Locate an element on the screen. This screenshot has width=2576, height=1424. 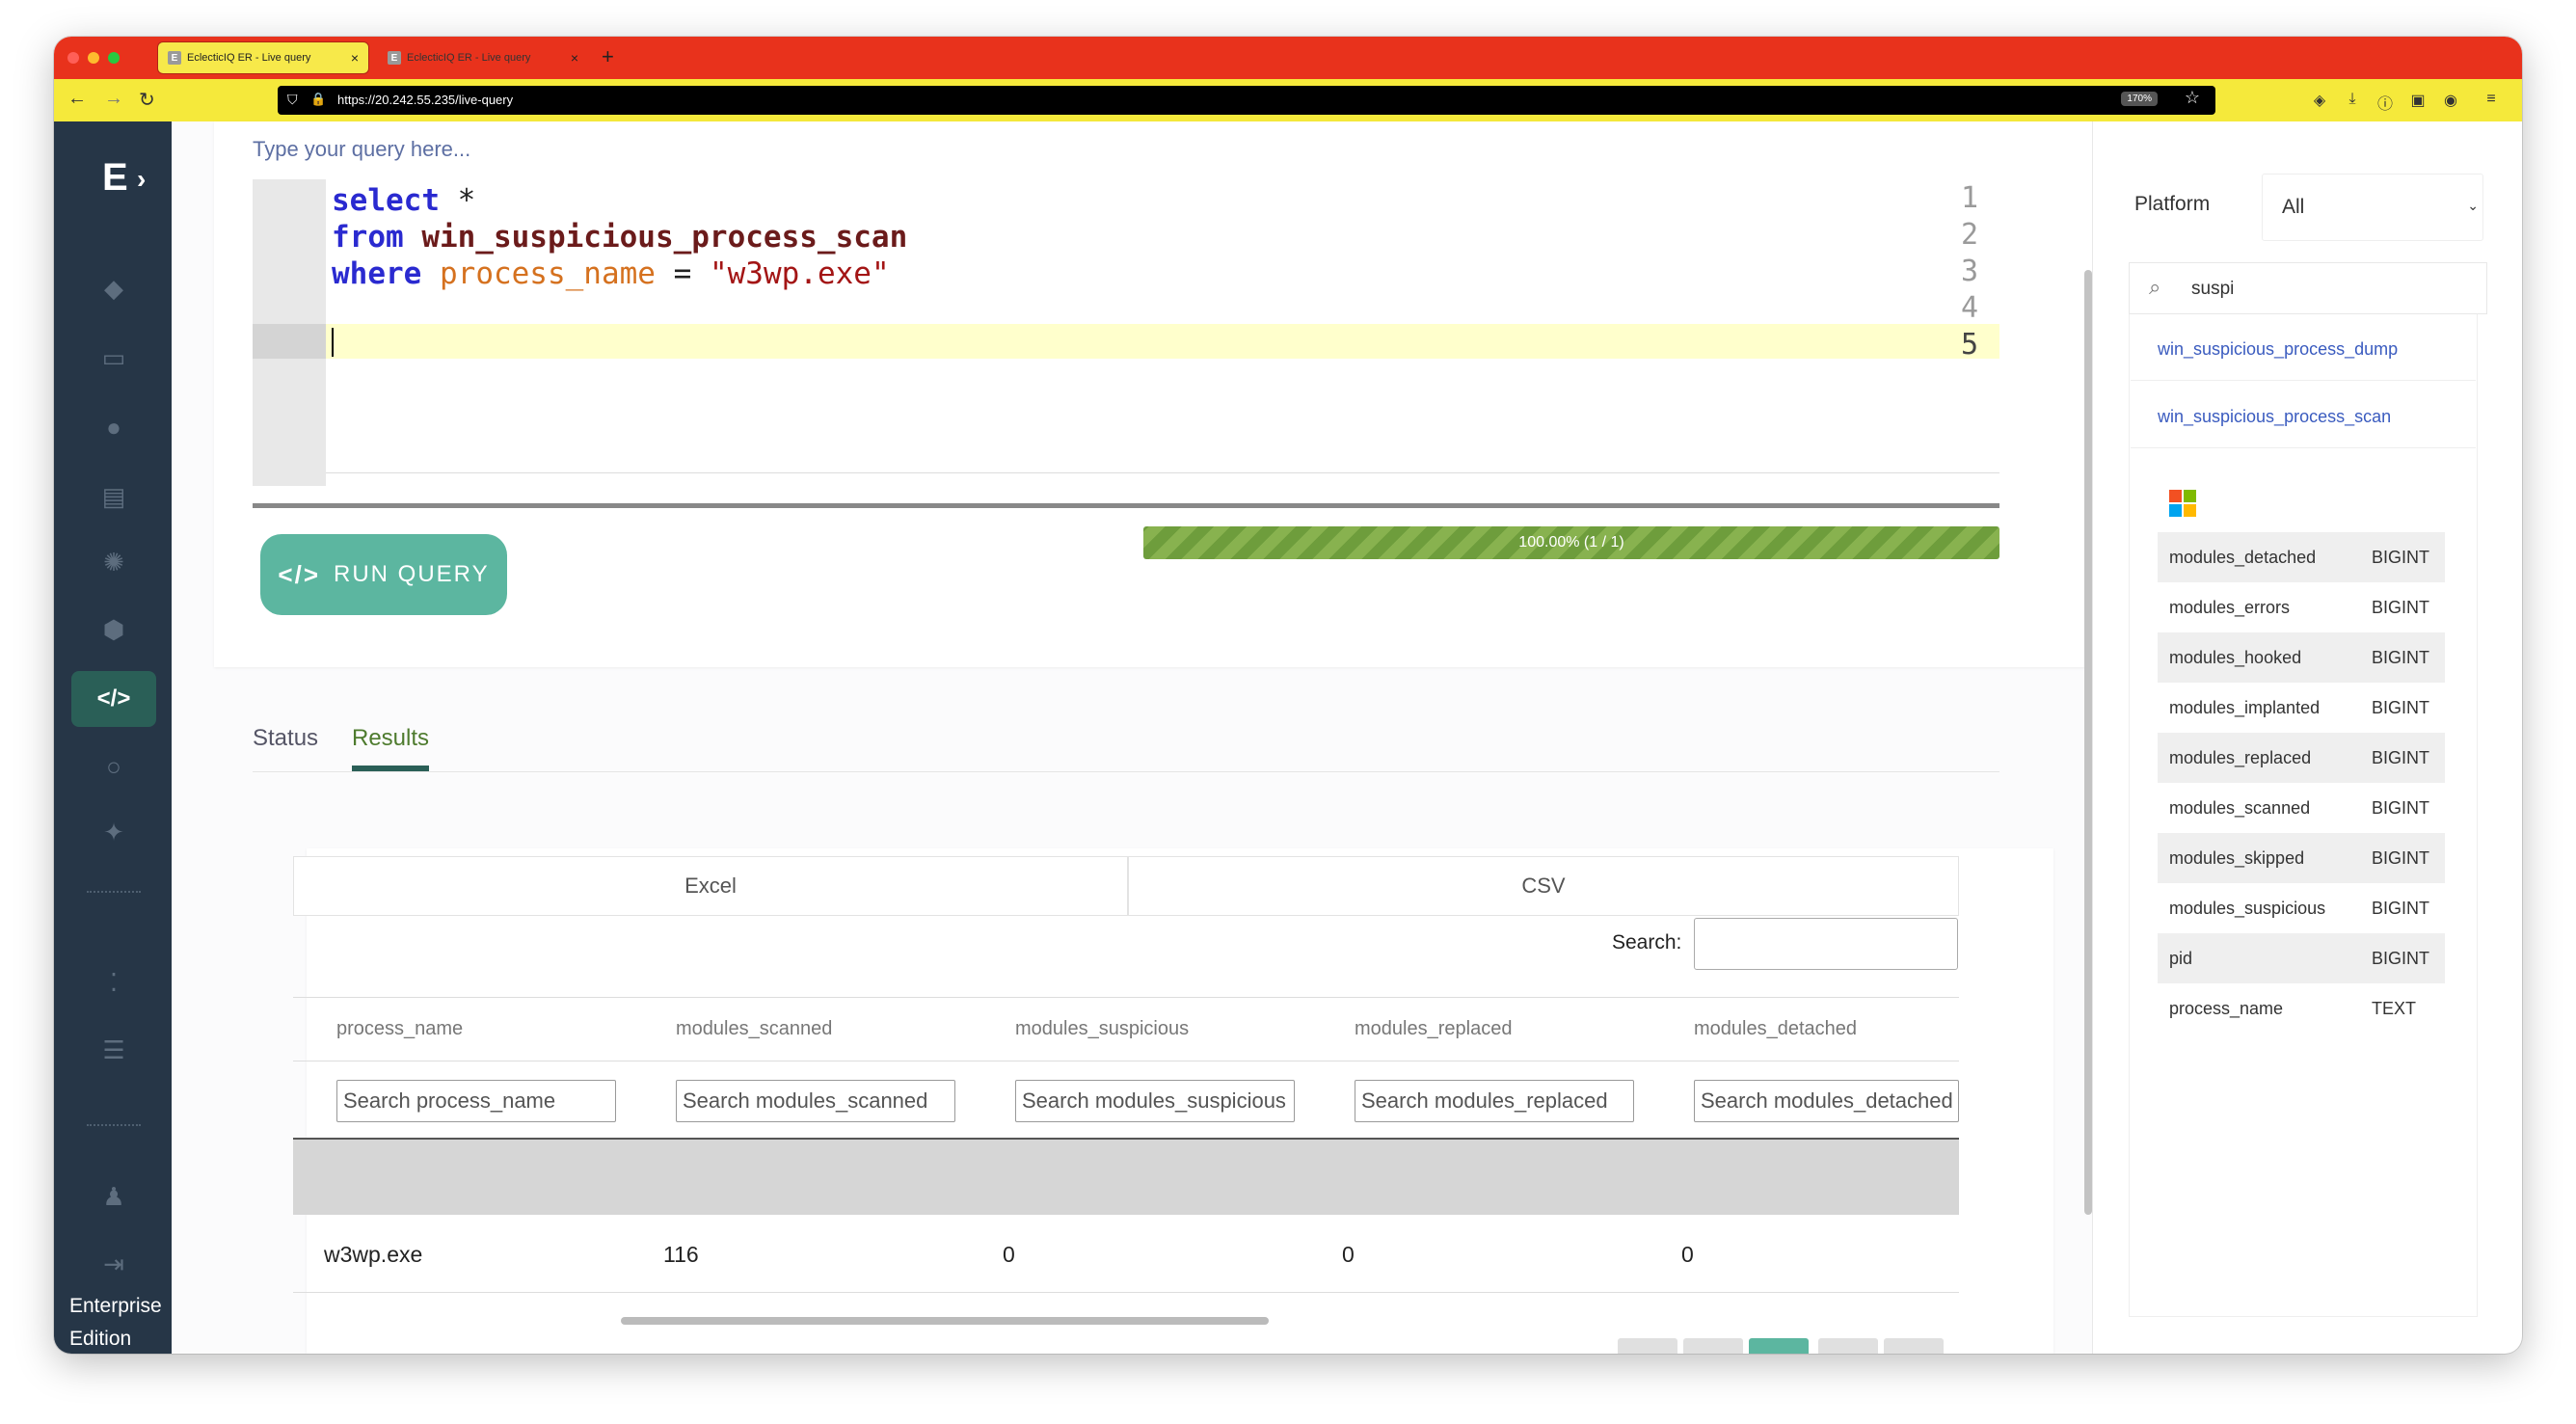
platform-value: All is located at coordinates (2293, 207).